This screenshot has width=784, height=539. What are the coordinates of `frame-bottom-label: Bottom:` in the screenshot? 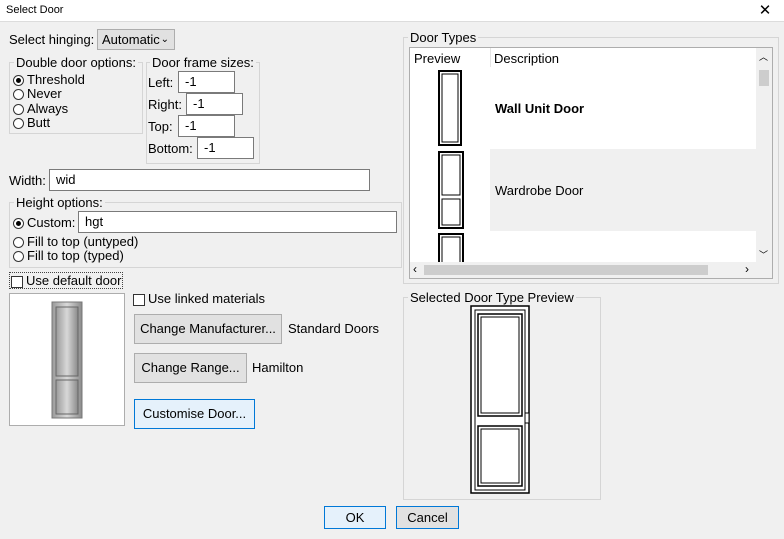 It's located at (170, 148).